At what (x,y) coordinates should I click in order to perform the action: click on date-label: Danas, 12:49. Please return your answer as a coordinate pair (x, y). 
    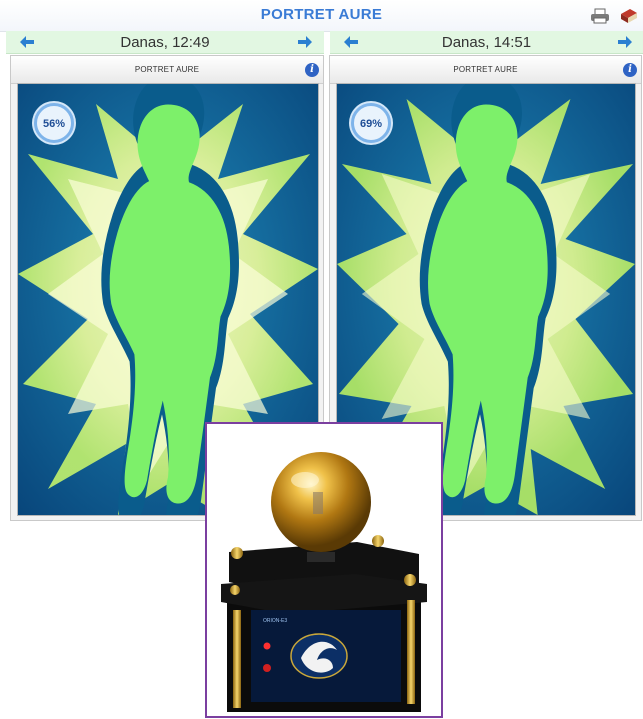
    Looking at the image, I should click on (165, 42).